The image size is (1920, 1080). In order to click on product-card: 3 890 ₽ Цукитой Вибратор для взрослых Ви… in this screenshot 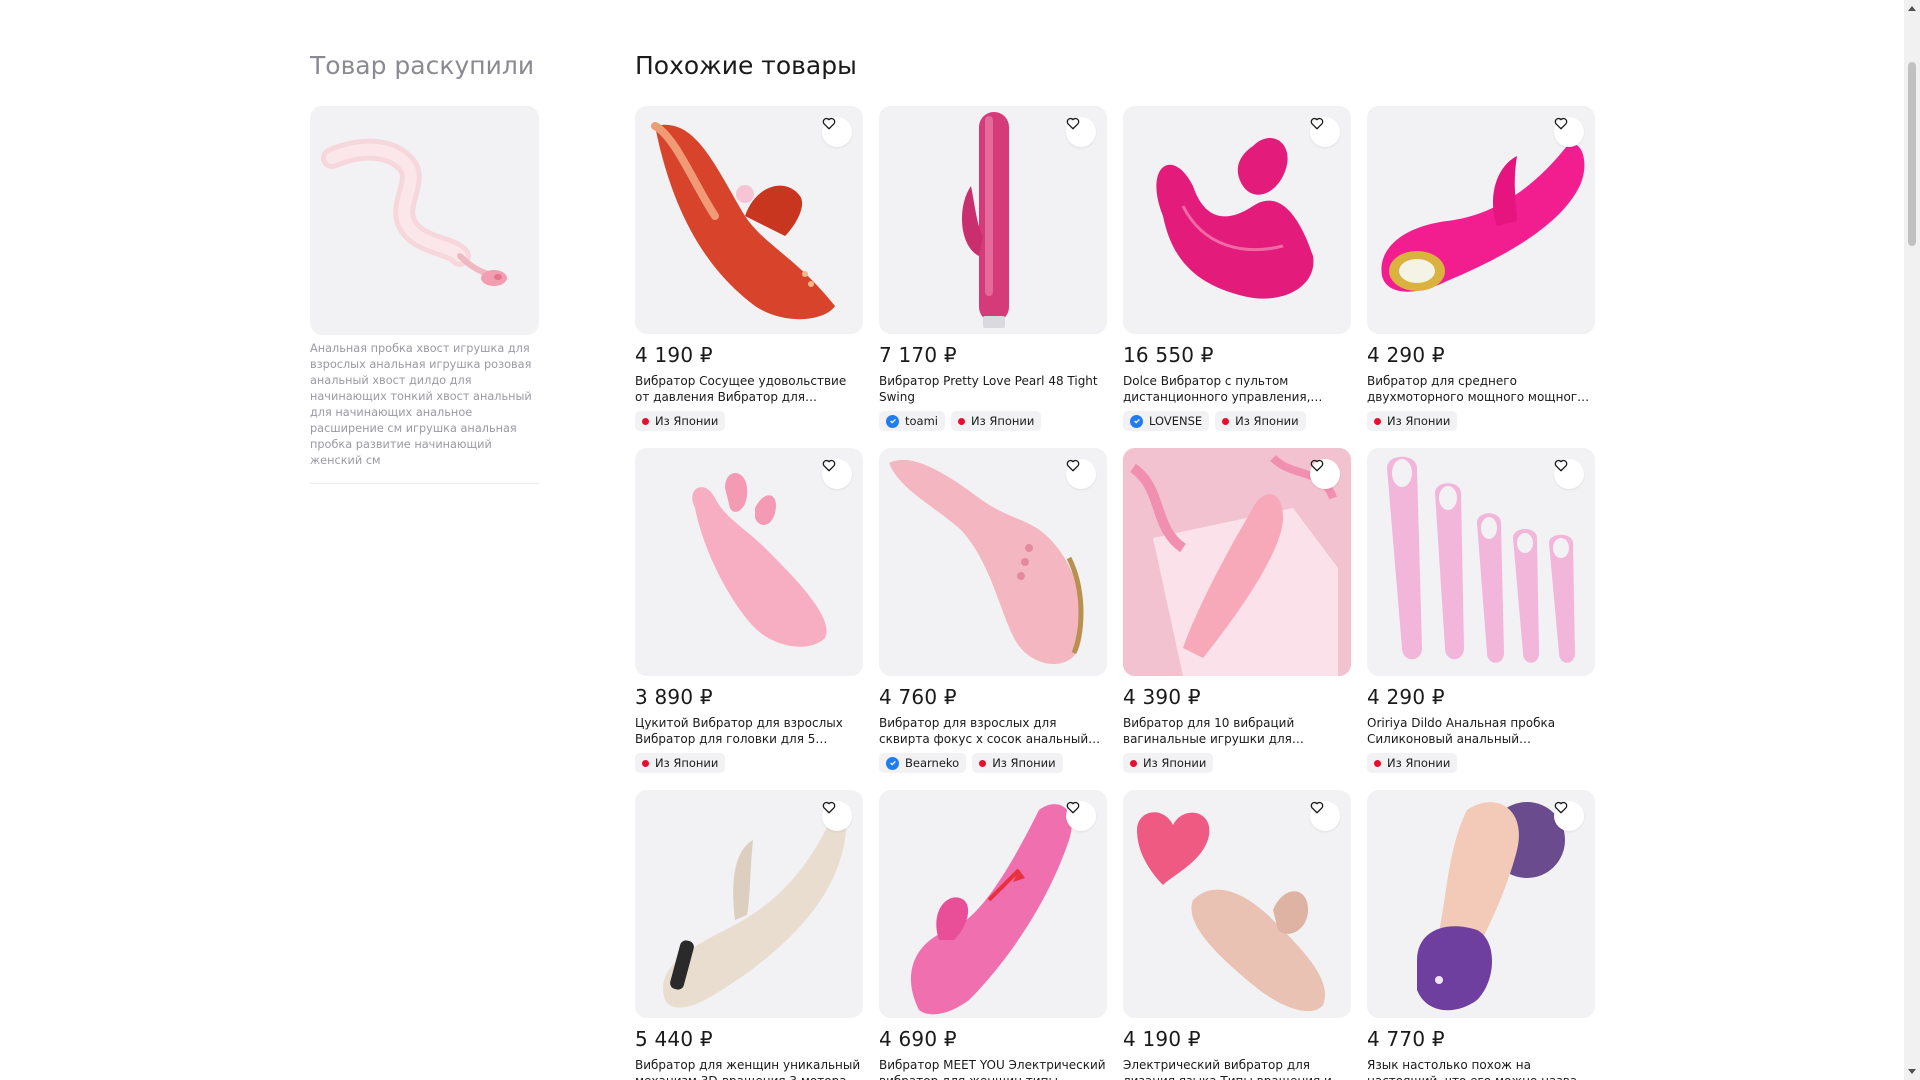, I will do `click(749, 619)`.